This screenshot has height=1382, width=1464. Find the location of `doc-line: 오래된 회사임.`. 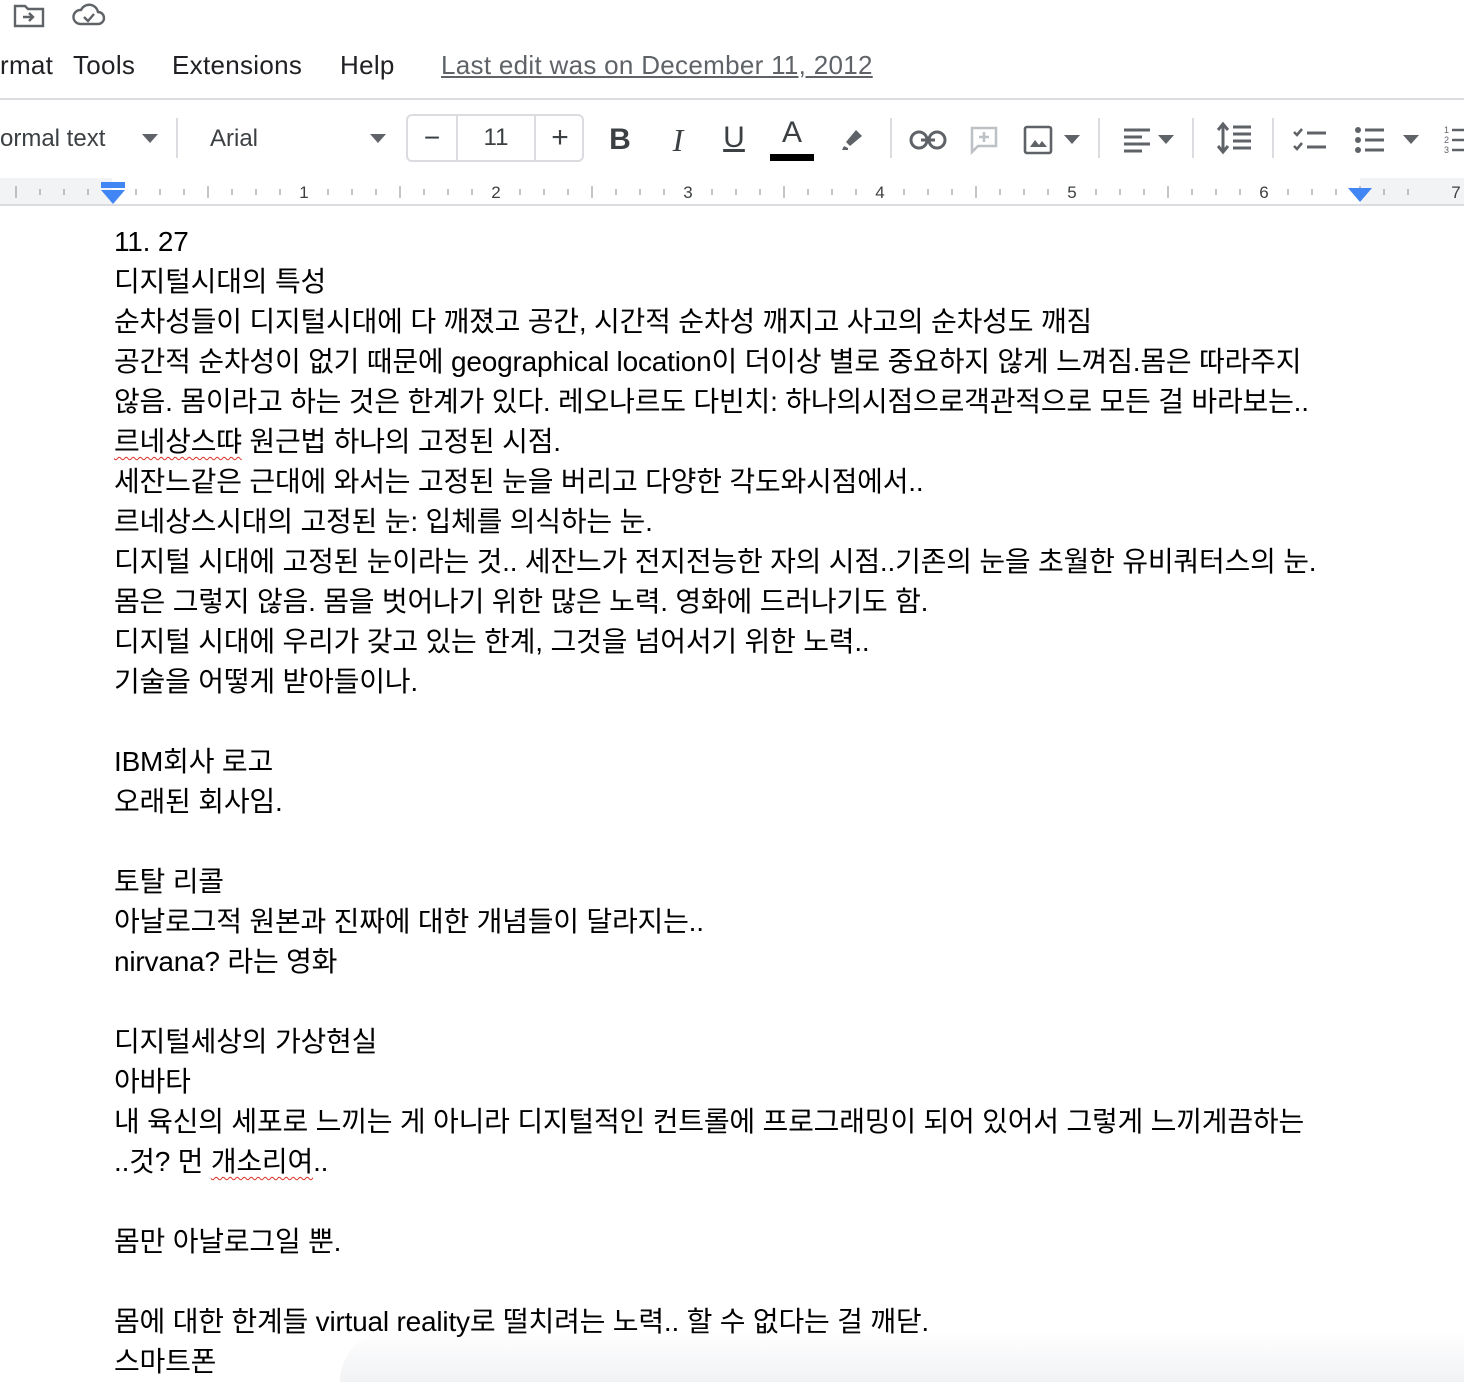

doc-line: 오래된 회사임. is located at coordinates (198, 801).